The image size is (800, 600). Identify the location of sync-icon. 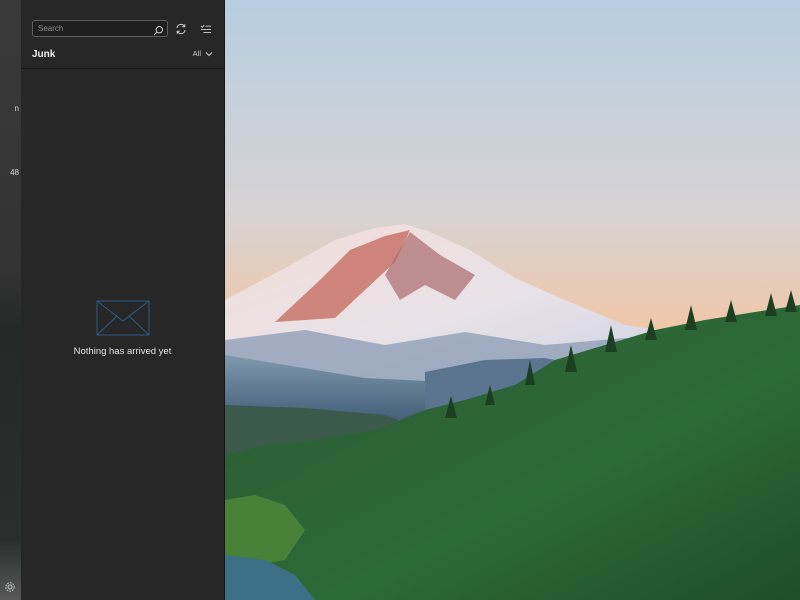
(181, 29).